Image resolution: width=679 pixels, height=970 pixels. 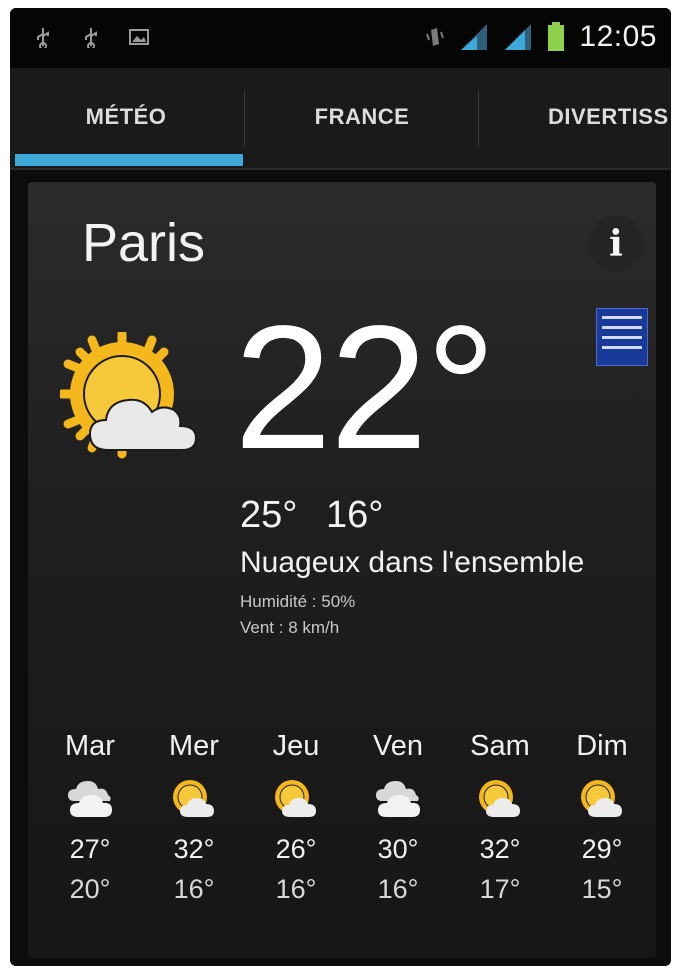 What do you see at coordinates (194, 817) in the screenshot?
I see `forecast-day: Mer 32° 16°` at bounding box center [194, 817].